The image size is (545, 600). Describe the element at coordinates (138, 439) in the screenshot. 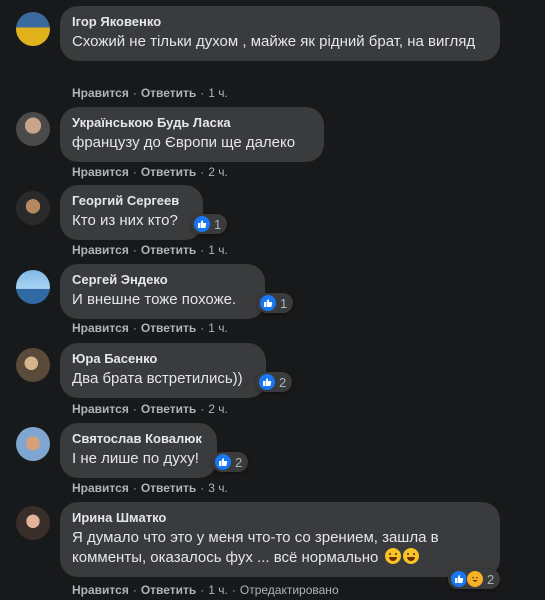

I see `comment-author: Святослав Ковалюк` at that location.